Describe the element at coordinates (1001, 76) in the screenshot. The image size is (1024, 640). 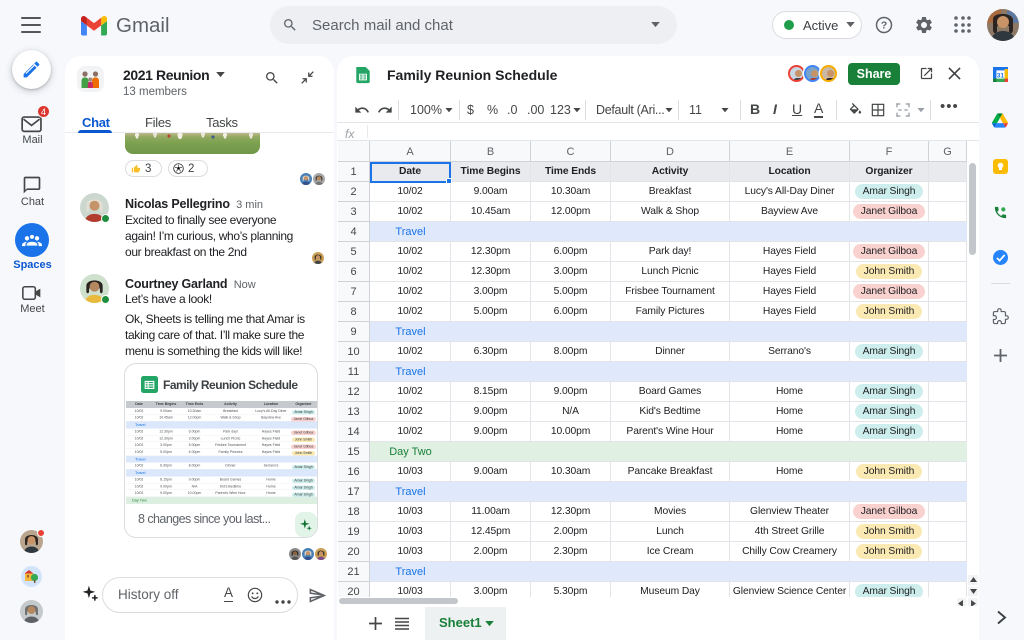
I see `svg-text: 31` at that location.